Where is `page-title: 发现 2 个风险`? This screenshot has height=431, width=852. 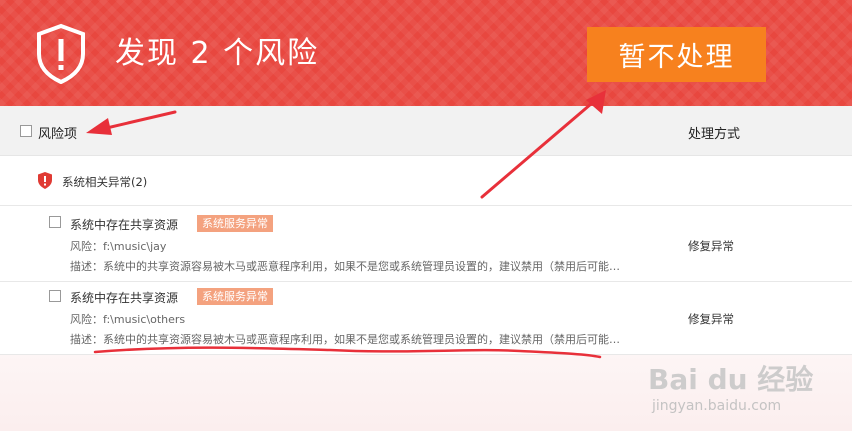
page-title: 发现 2 个风险 is located at coordinates (217, 53).